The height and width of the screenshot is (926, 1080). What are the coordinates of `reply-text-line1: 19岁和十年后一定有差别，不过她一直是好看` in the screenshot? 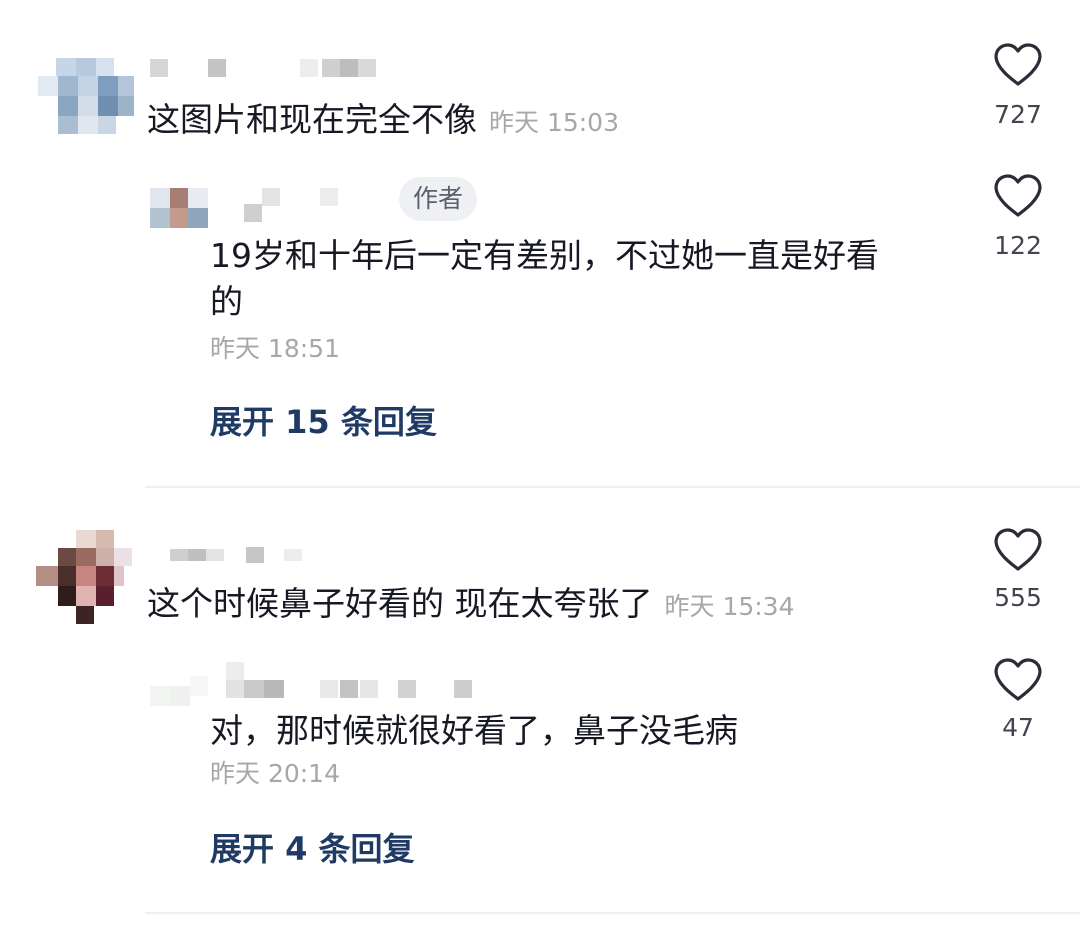 It's located at (544, 255).